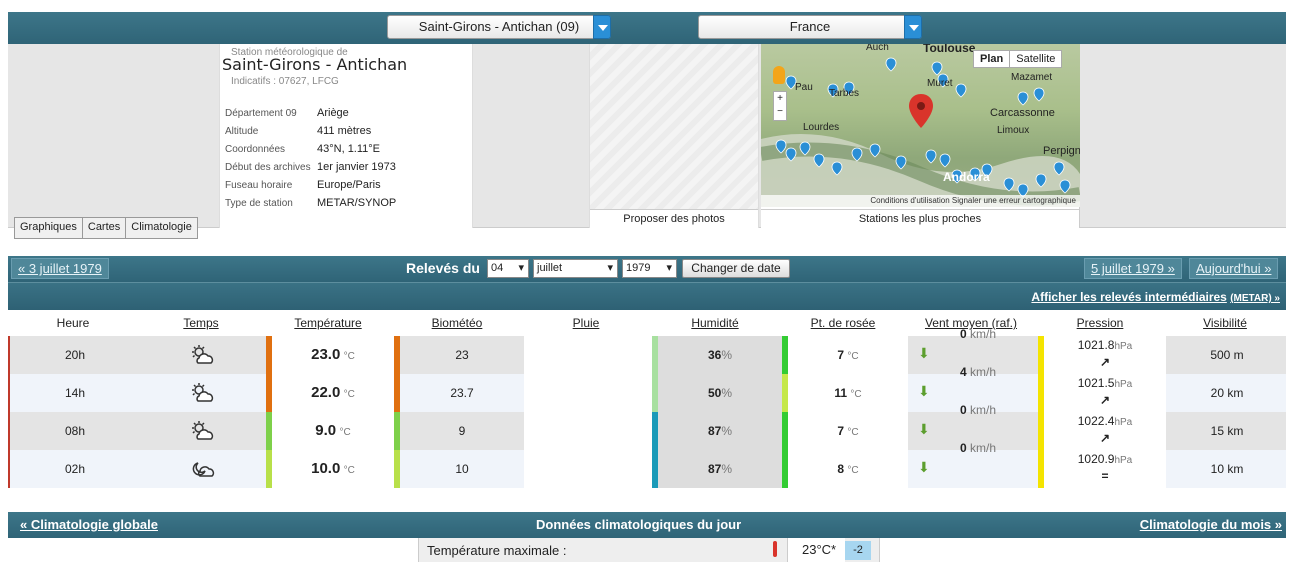 Image resolution: width=1290 pixels, height=562 pixels. Describe the element at coordinates (349, 149) in the screenshot. I see `station-detail-value: 43°N, 1.11°E` at that location.